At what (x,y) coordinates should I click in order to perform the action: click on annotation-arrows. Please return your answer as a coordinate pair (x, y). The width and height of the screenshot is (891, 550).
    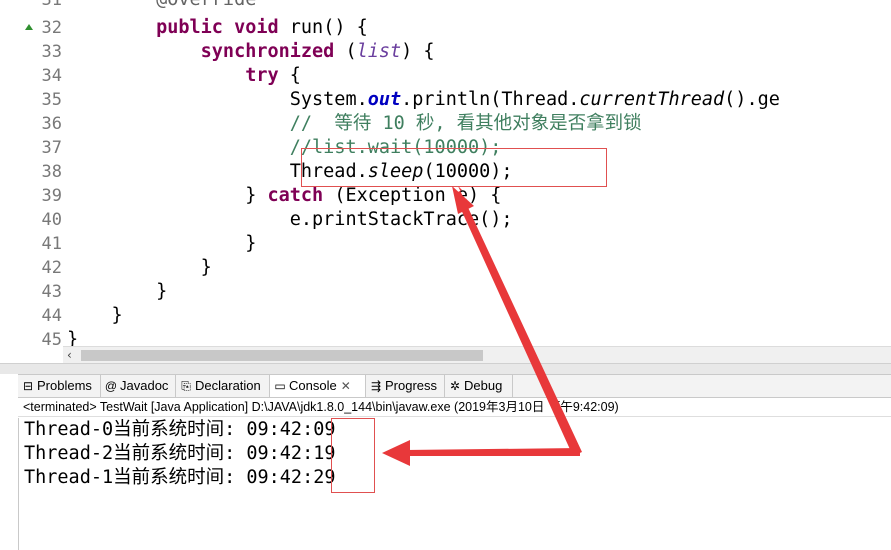
    Looking at the image, I should click on (482, 326).